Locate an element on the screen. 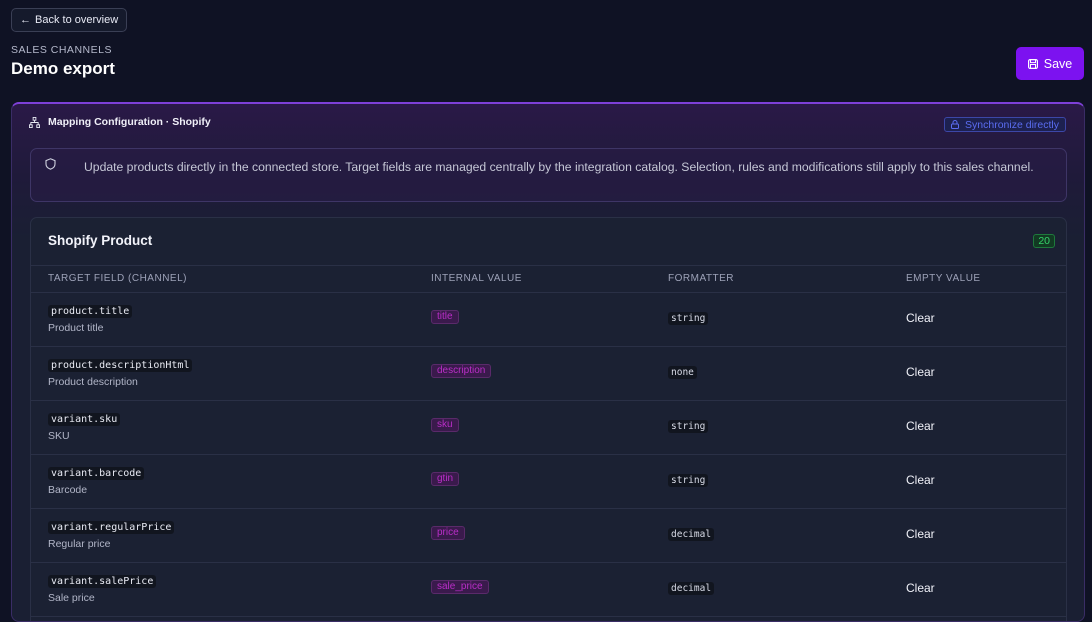  arrow-left-icon: ← is located at coordinates (25, 20).